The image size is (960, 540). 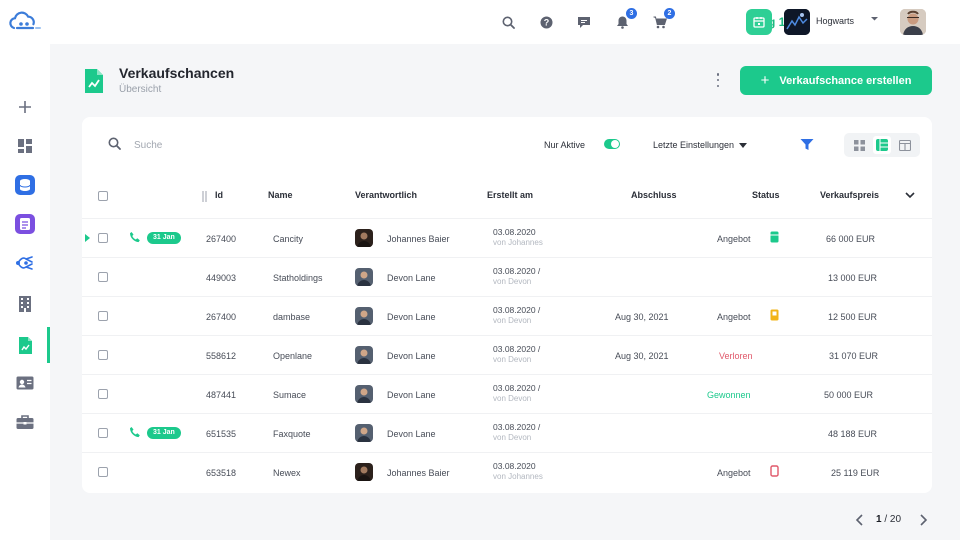 I want to click on building-icon, so click(x=25, y=304).